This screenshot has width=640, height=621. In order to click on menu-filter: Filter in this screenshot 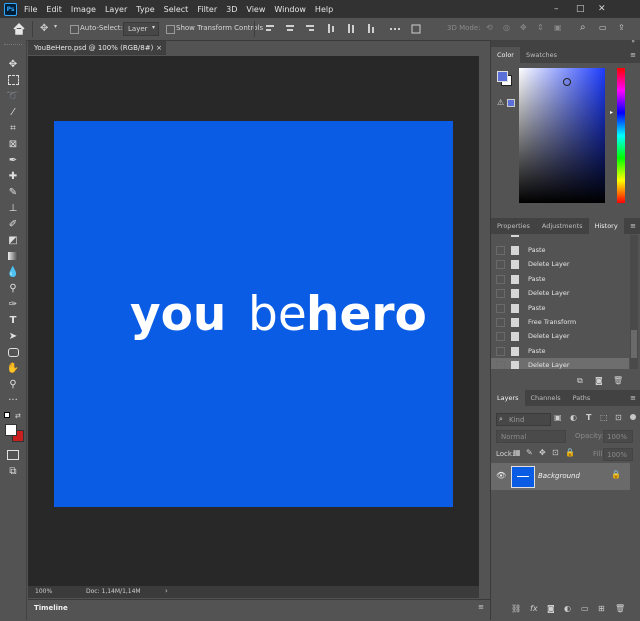, I will do `click(207, 9)`.